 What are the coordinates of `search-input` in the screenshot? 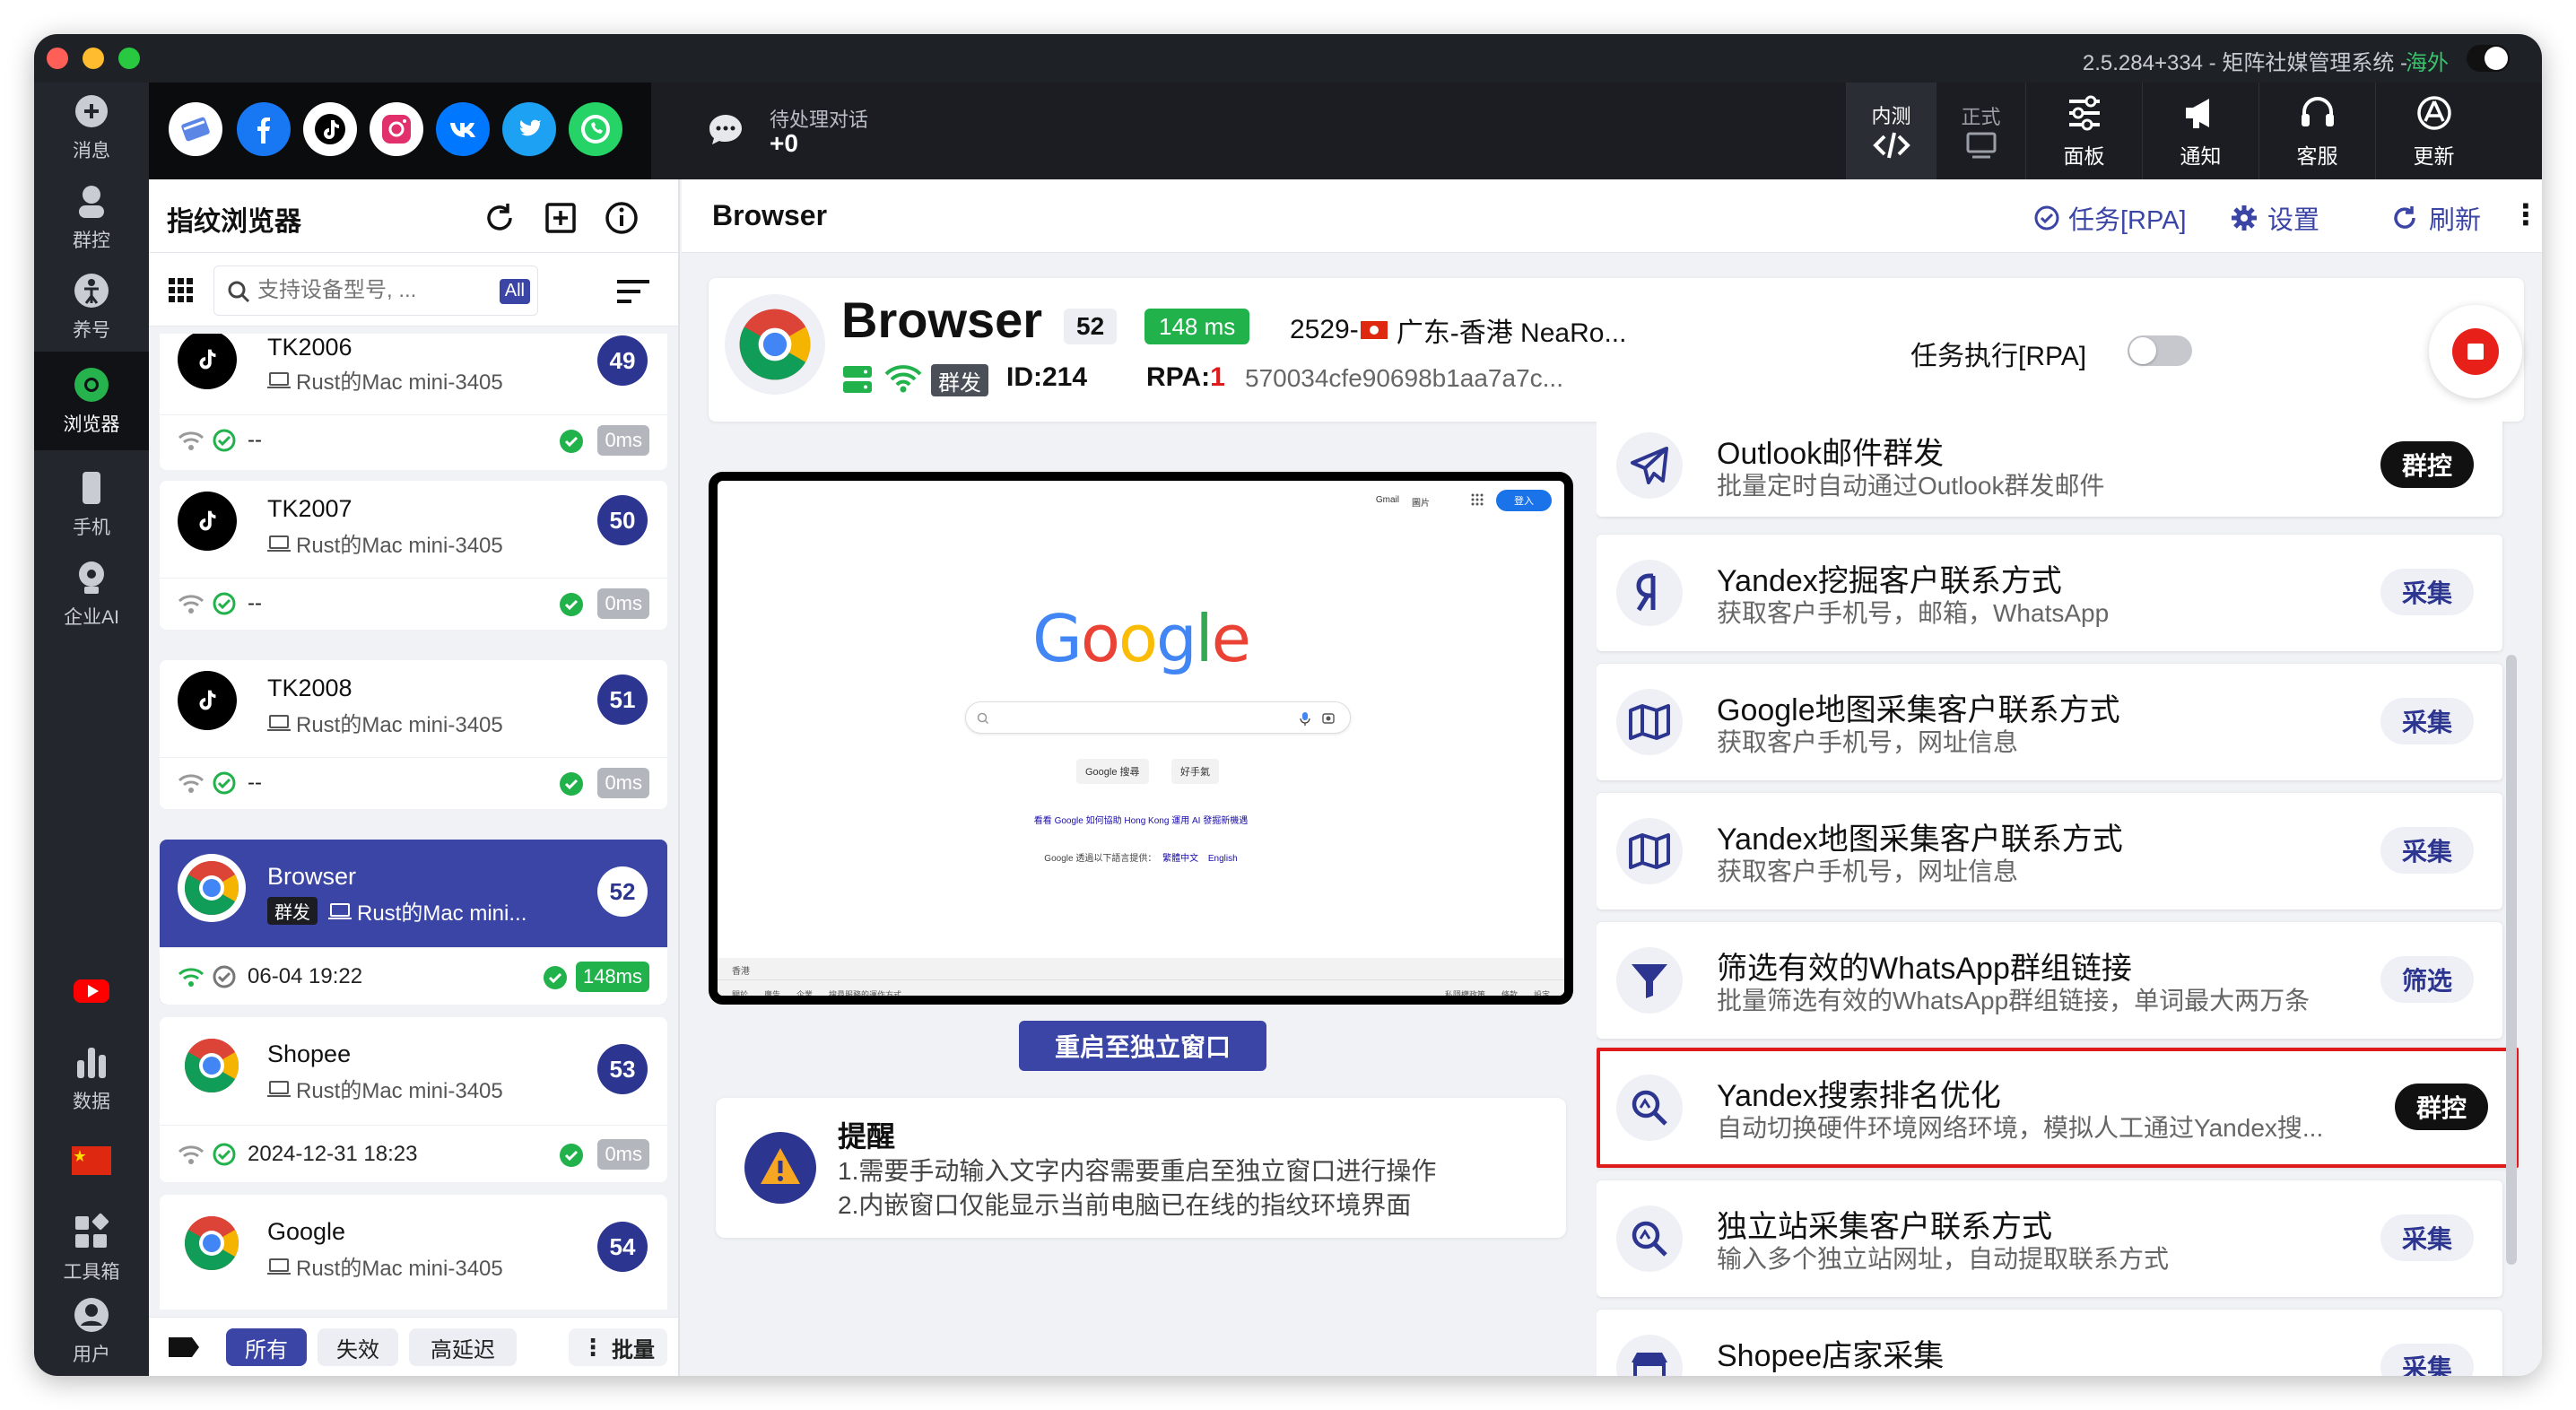 It's located at (365, 291).